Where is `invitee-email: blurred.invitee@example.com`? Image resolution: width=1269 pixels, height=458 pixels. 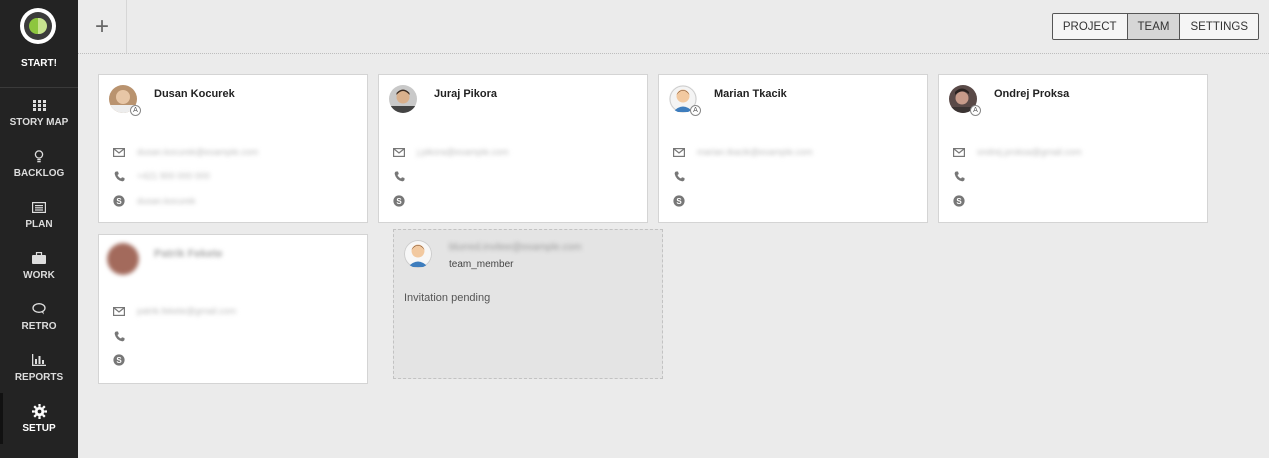
invitee-email: blurred.invitee@example.com is located at coordinates (515, 247).